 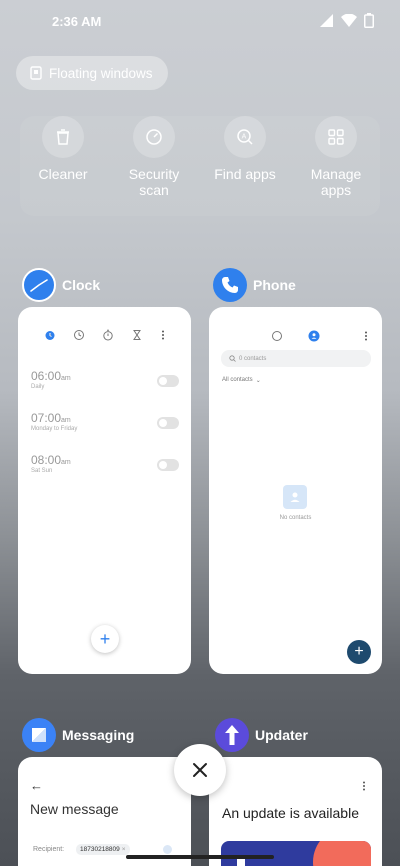 I want to click on updater-title: Updater, so click(x=281, y=735).